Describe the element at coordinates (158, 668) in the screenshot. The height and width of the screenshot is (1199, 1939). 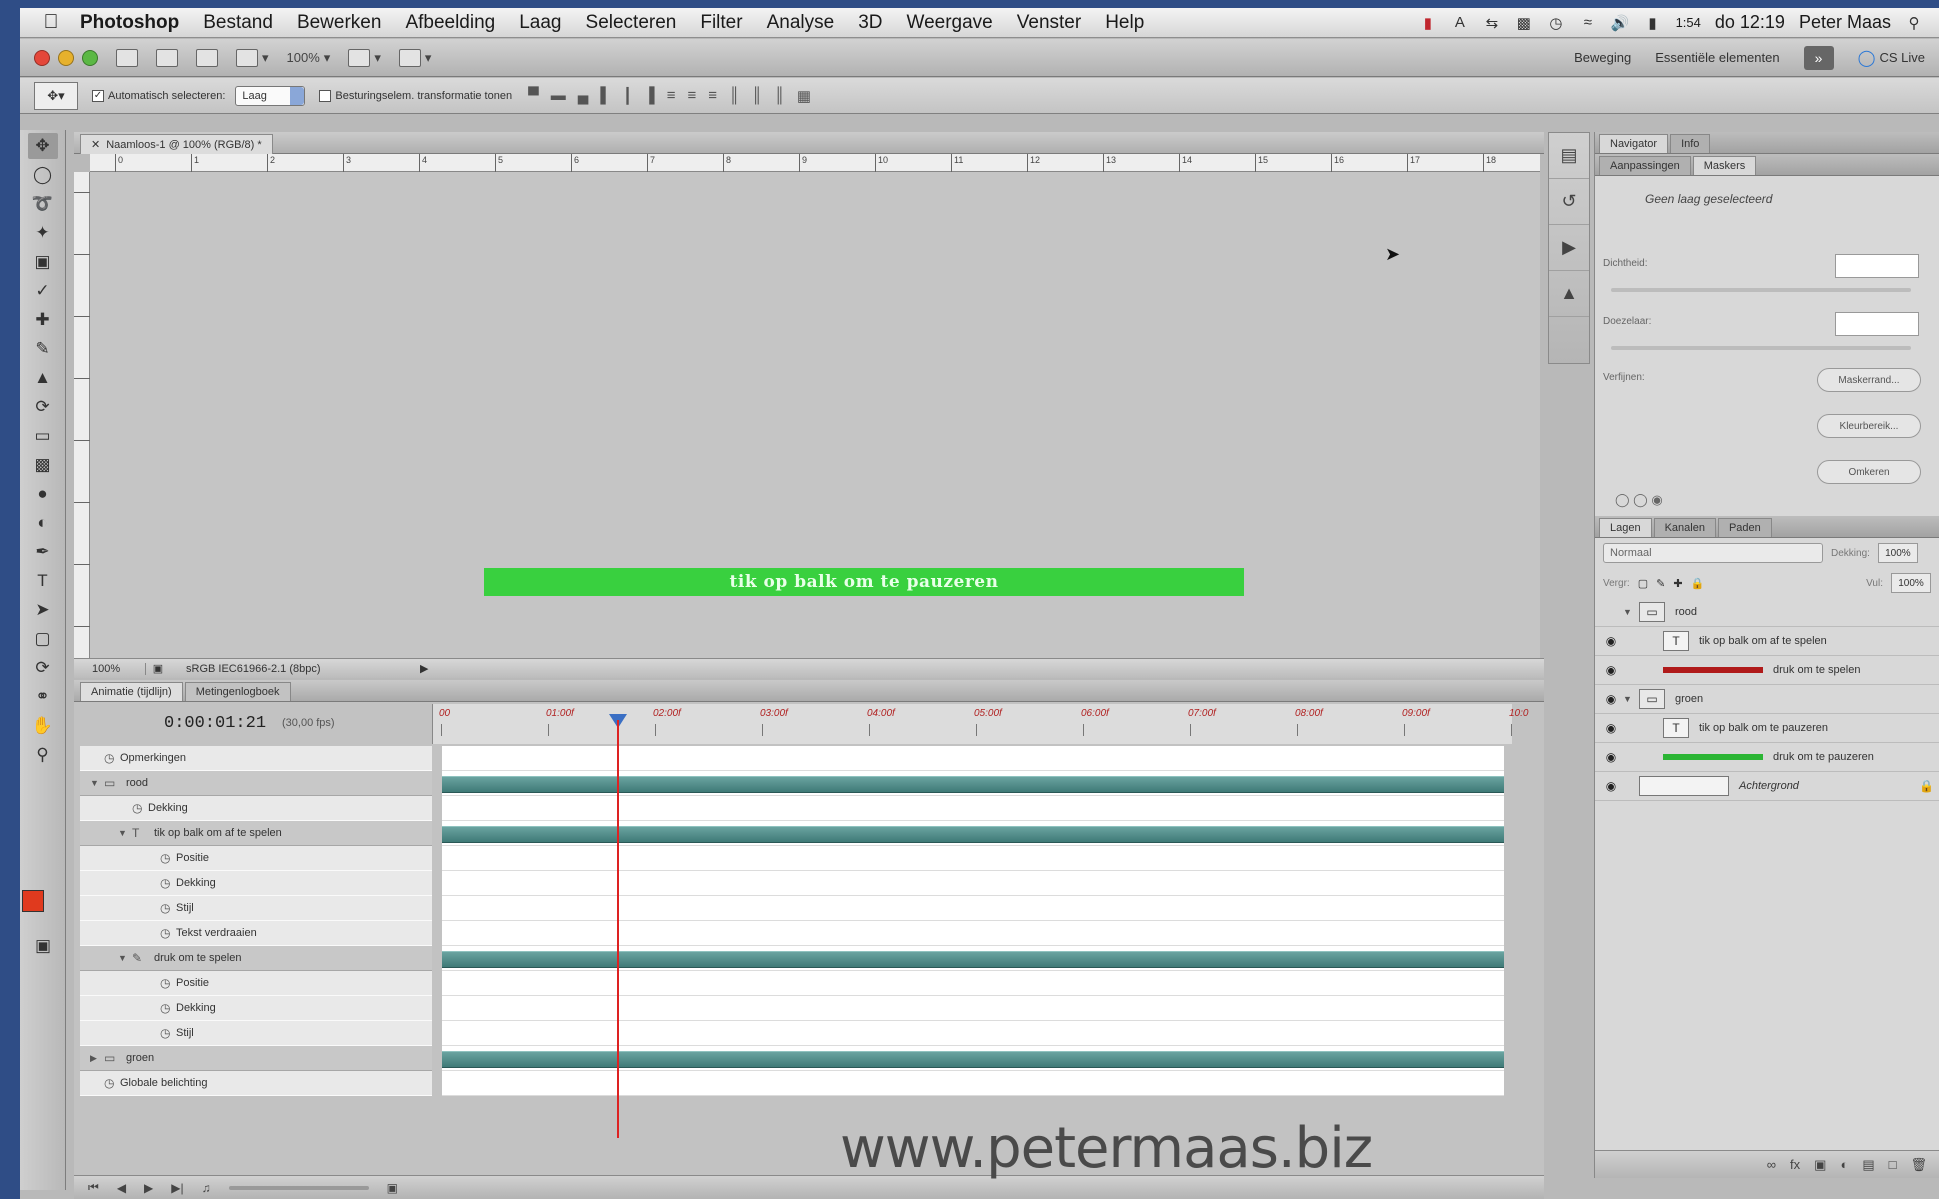
I see `status-icon: ▣` at that location.